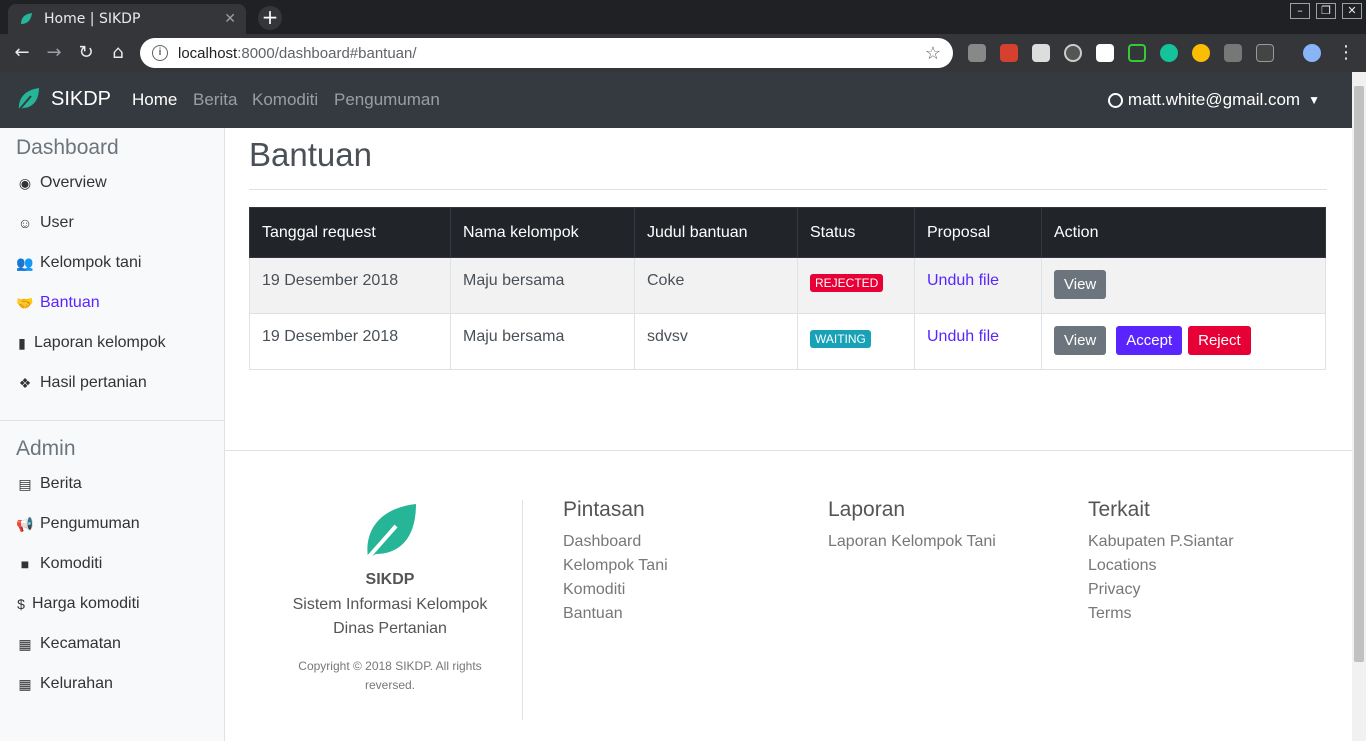 Image resolution: width=1366 pixels, height=741 pixels. What do you see at coordinates (22, 53) in the screenshot?
I see `back-icon: ←` at bounding box center [22, 53].